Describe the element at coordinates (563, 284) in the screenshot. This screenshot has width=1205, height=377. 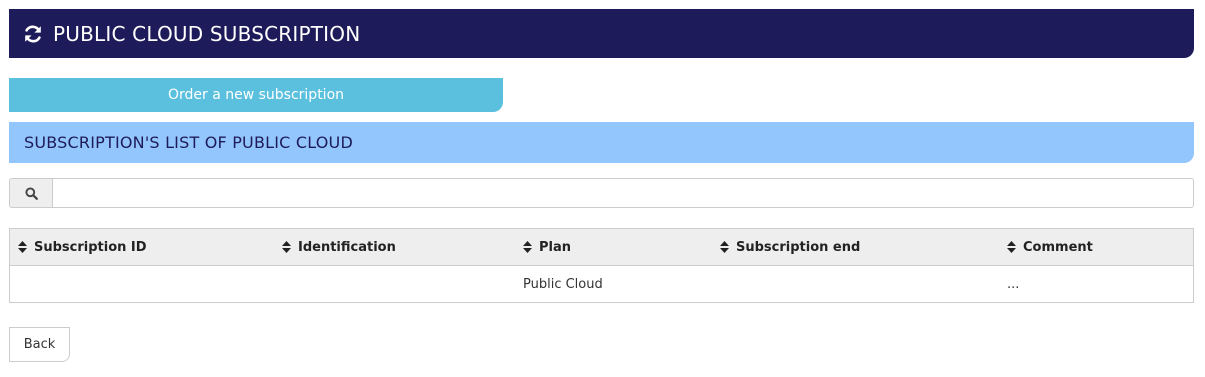
I see `cell-plan: Public Cloud` at that location.